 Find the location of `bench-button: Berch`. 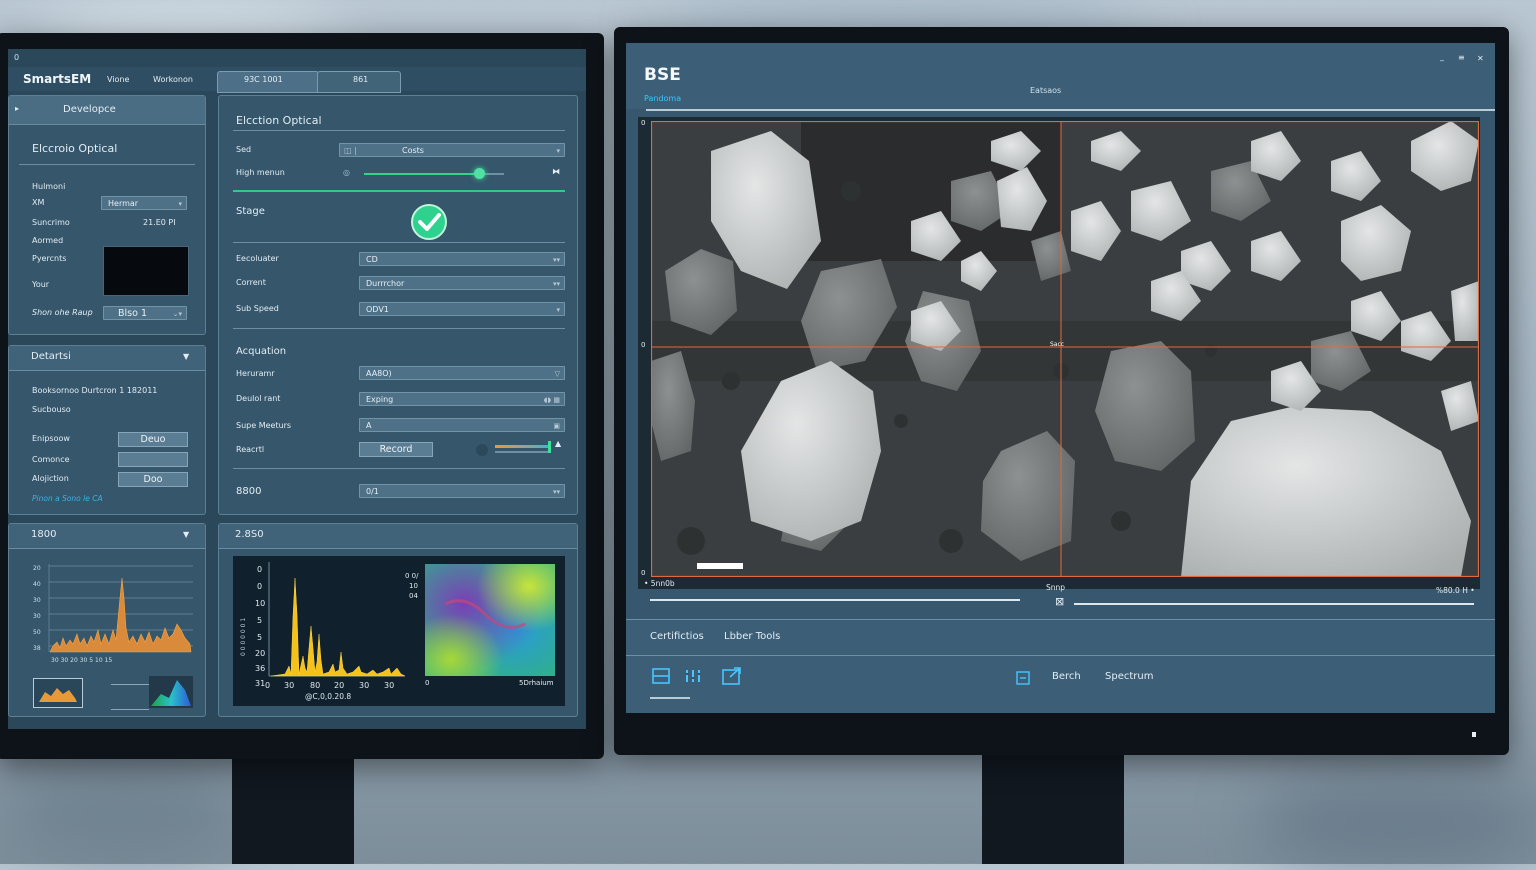

bench-button: Berch is located at coordinates (1066, 676).